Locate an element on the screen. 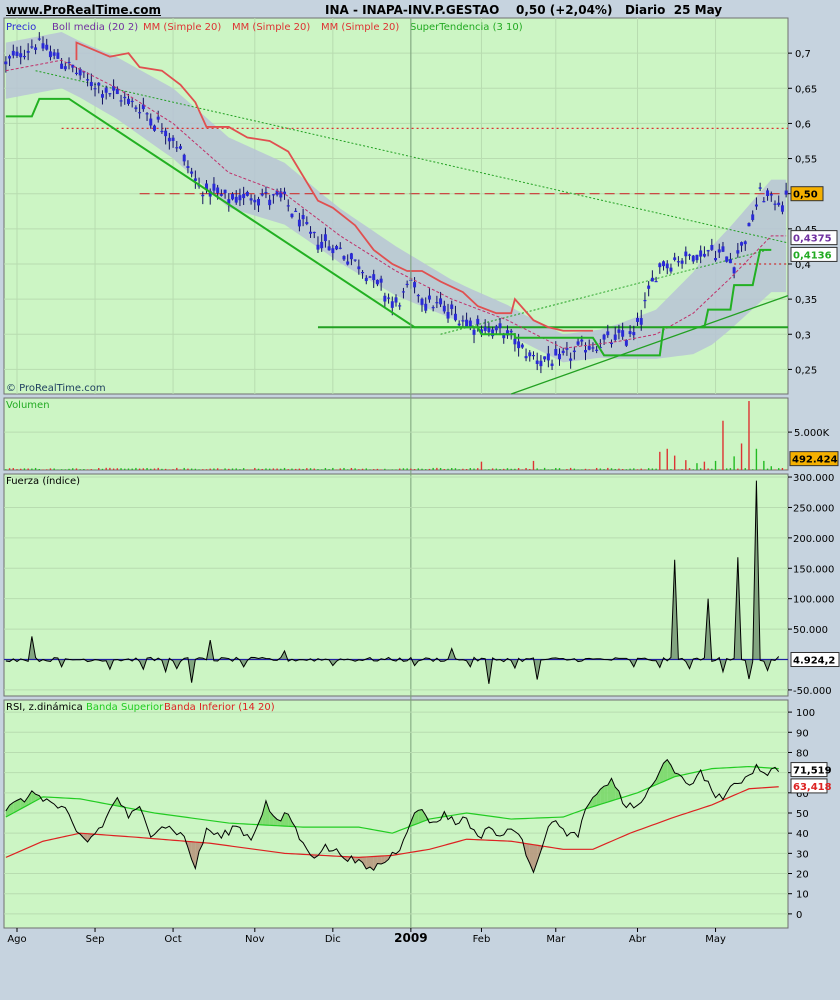  rsi-tick-label: 30 is located at coordinates (802, 854).